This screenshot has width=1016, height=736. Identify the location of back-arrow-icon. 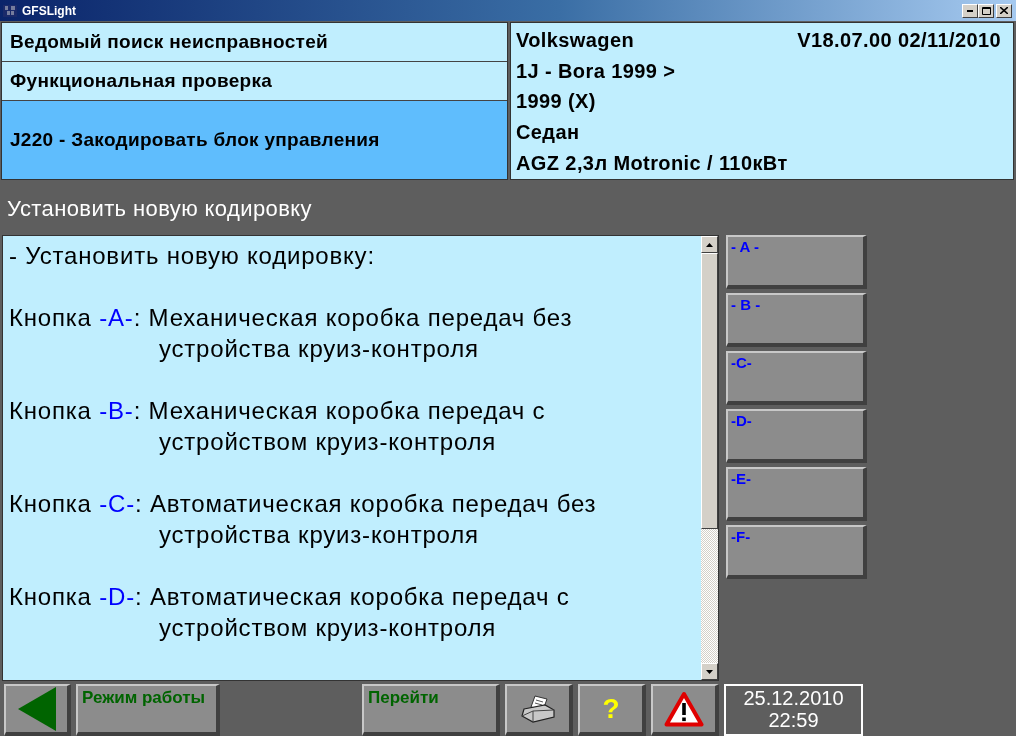
(36, 709).